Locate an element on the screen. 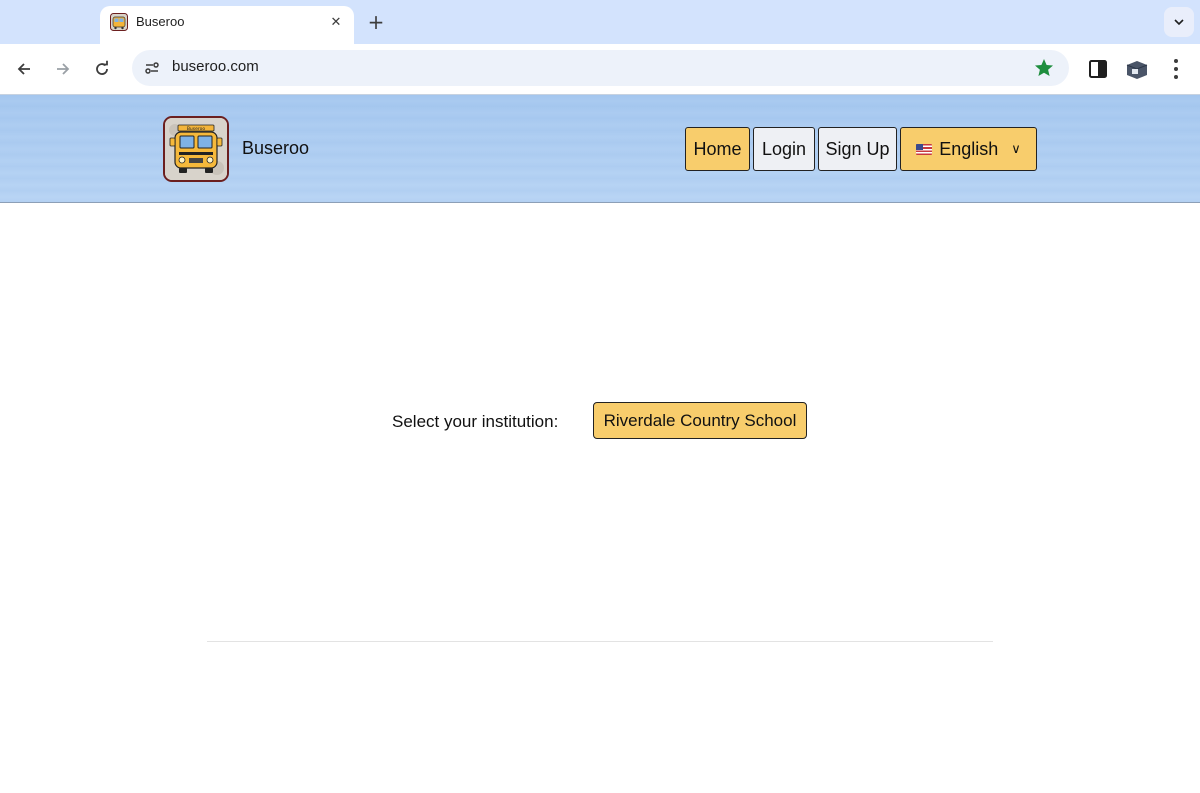 Image resolution: width=1200 pixels, height=793 pixels. reload-button is located at coordinates (102, 69).